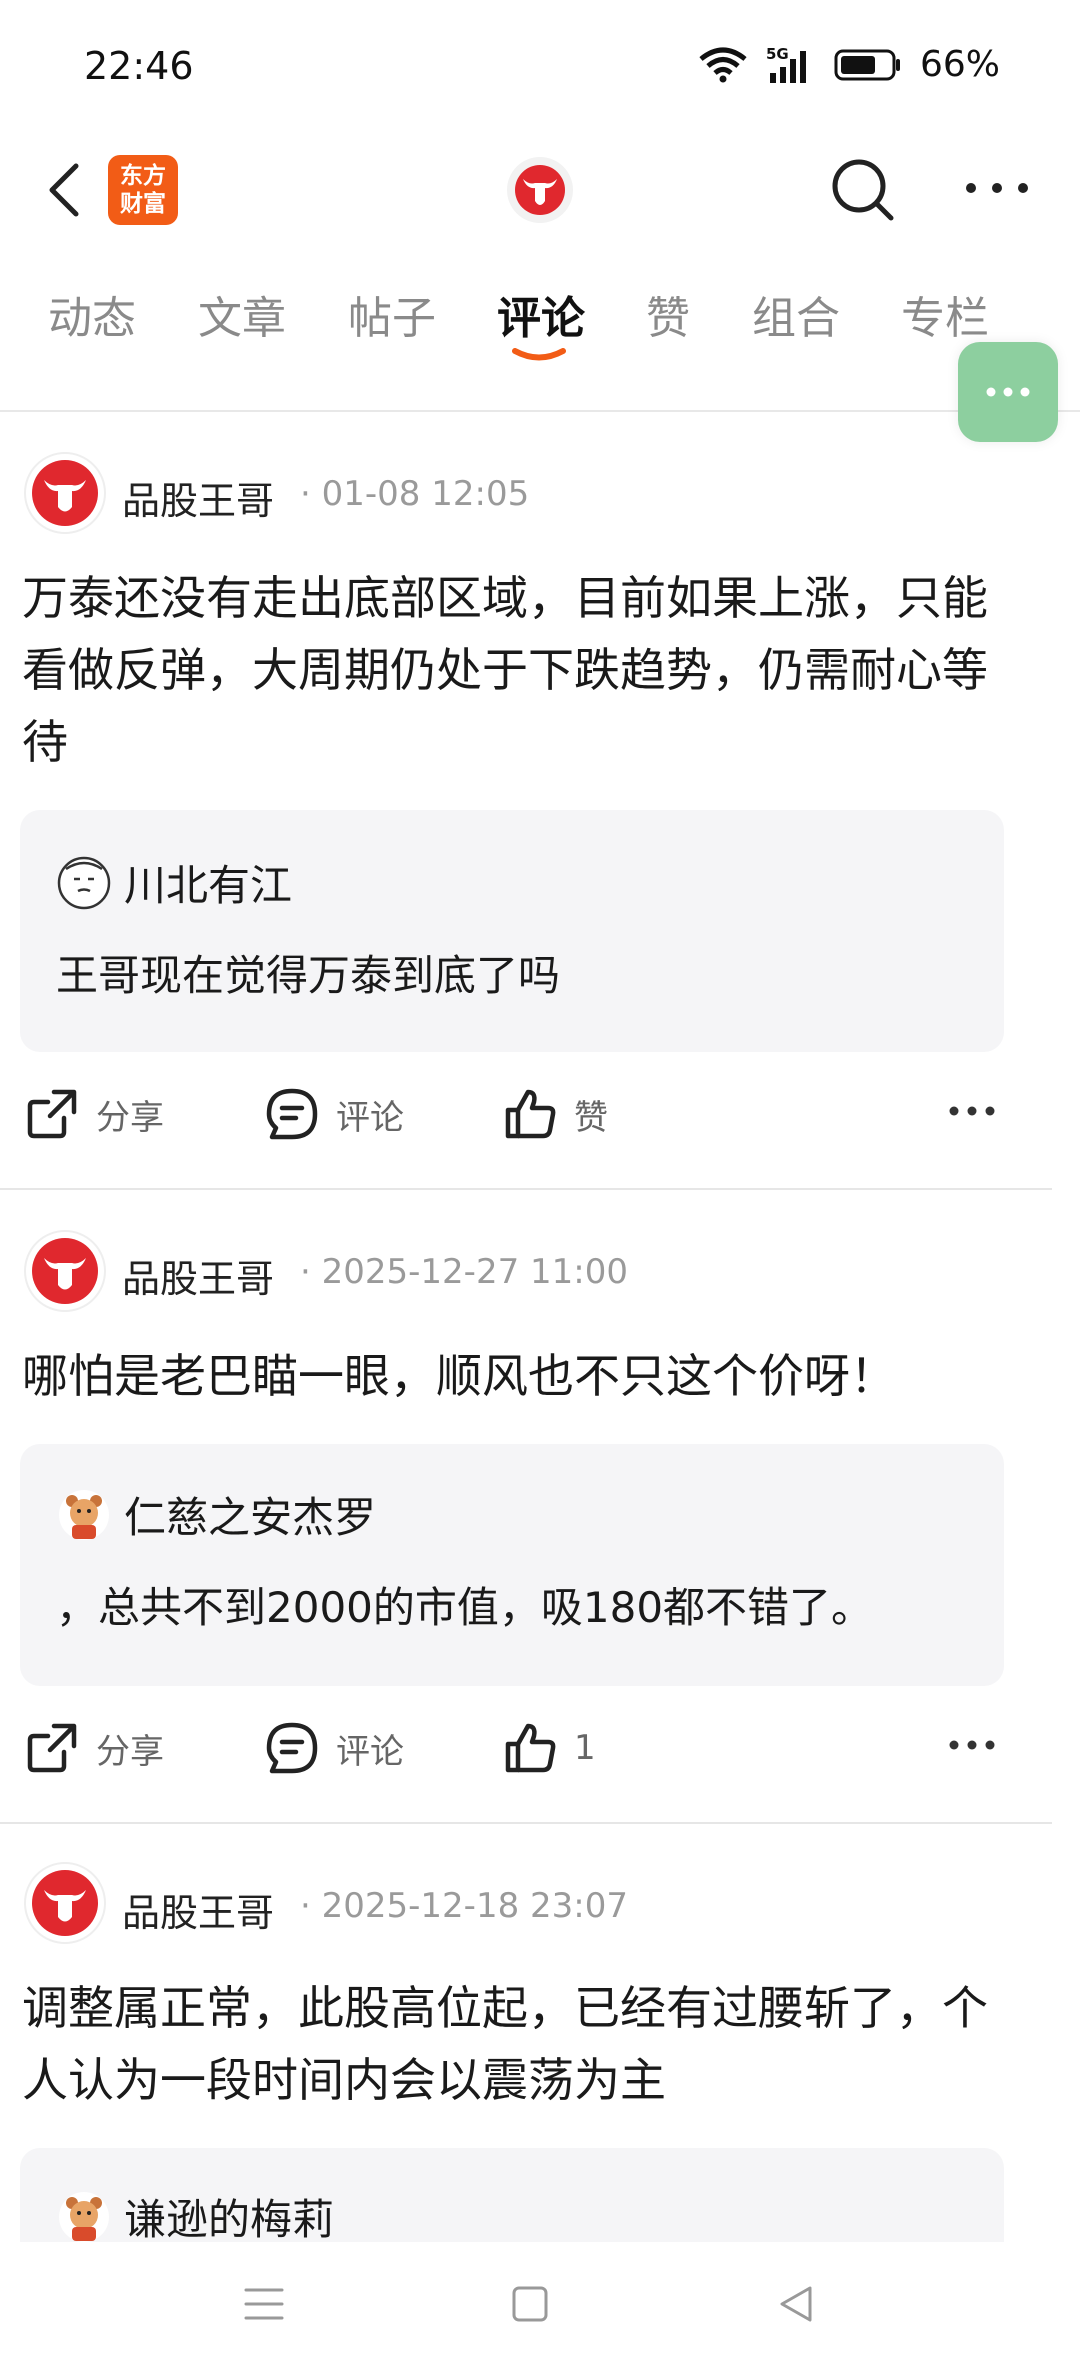 The width and height of the screenshot is (1080, 2374). Describe the element at coordinates (464, 1272) in the screenshot. I see `post-time: · 2025-12-27 11:00` at that location.